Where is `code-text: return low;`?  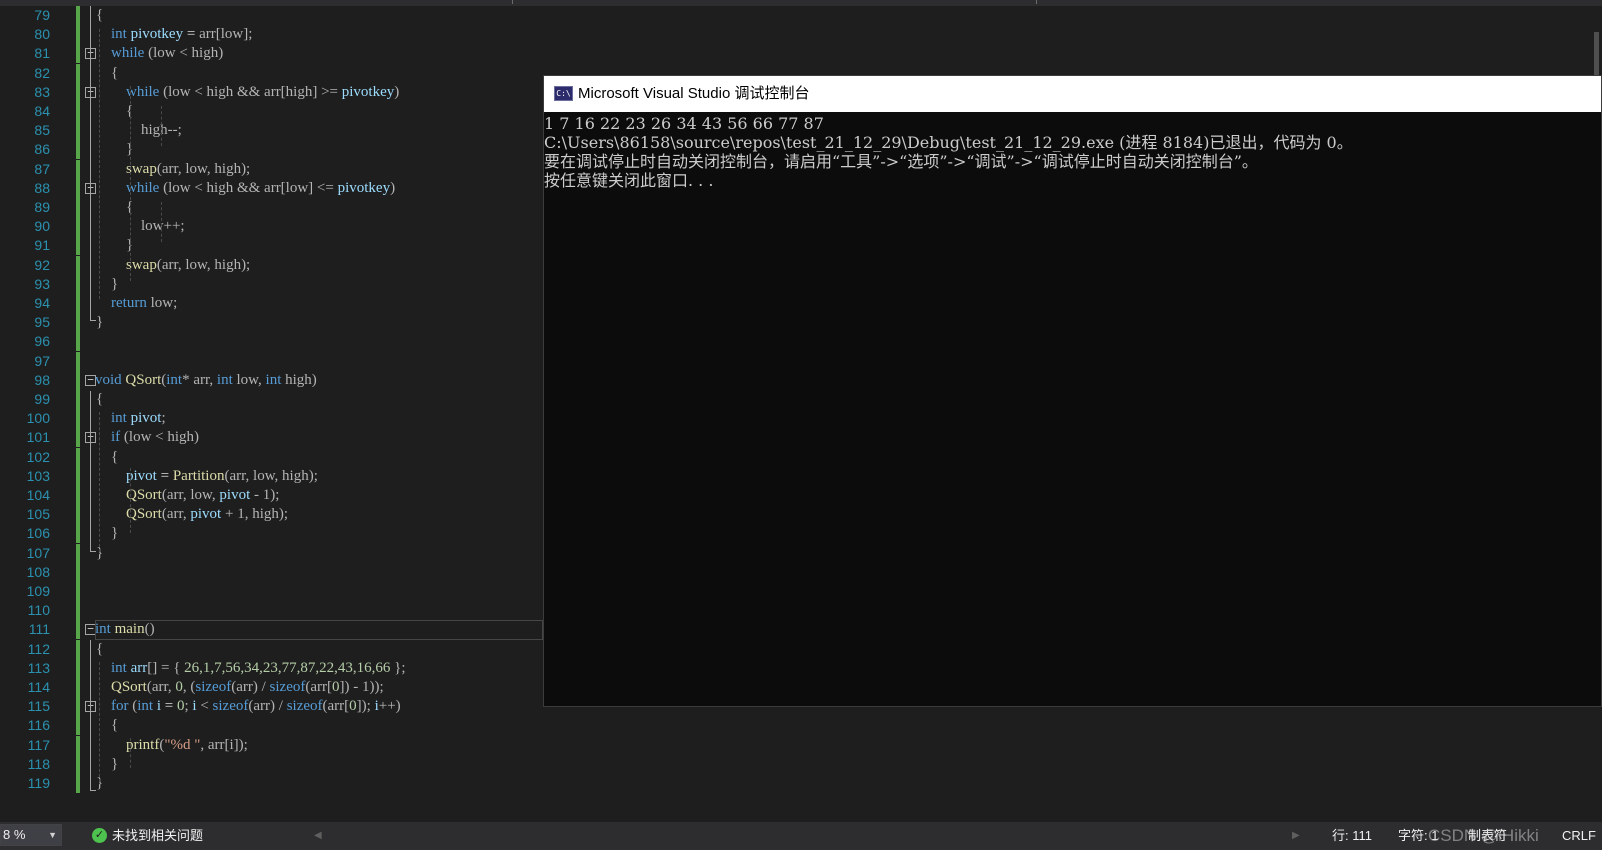 code-text: return low; is located at coordinates (144, 303).